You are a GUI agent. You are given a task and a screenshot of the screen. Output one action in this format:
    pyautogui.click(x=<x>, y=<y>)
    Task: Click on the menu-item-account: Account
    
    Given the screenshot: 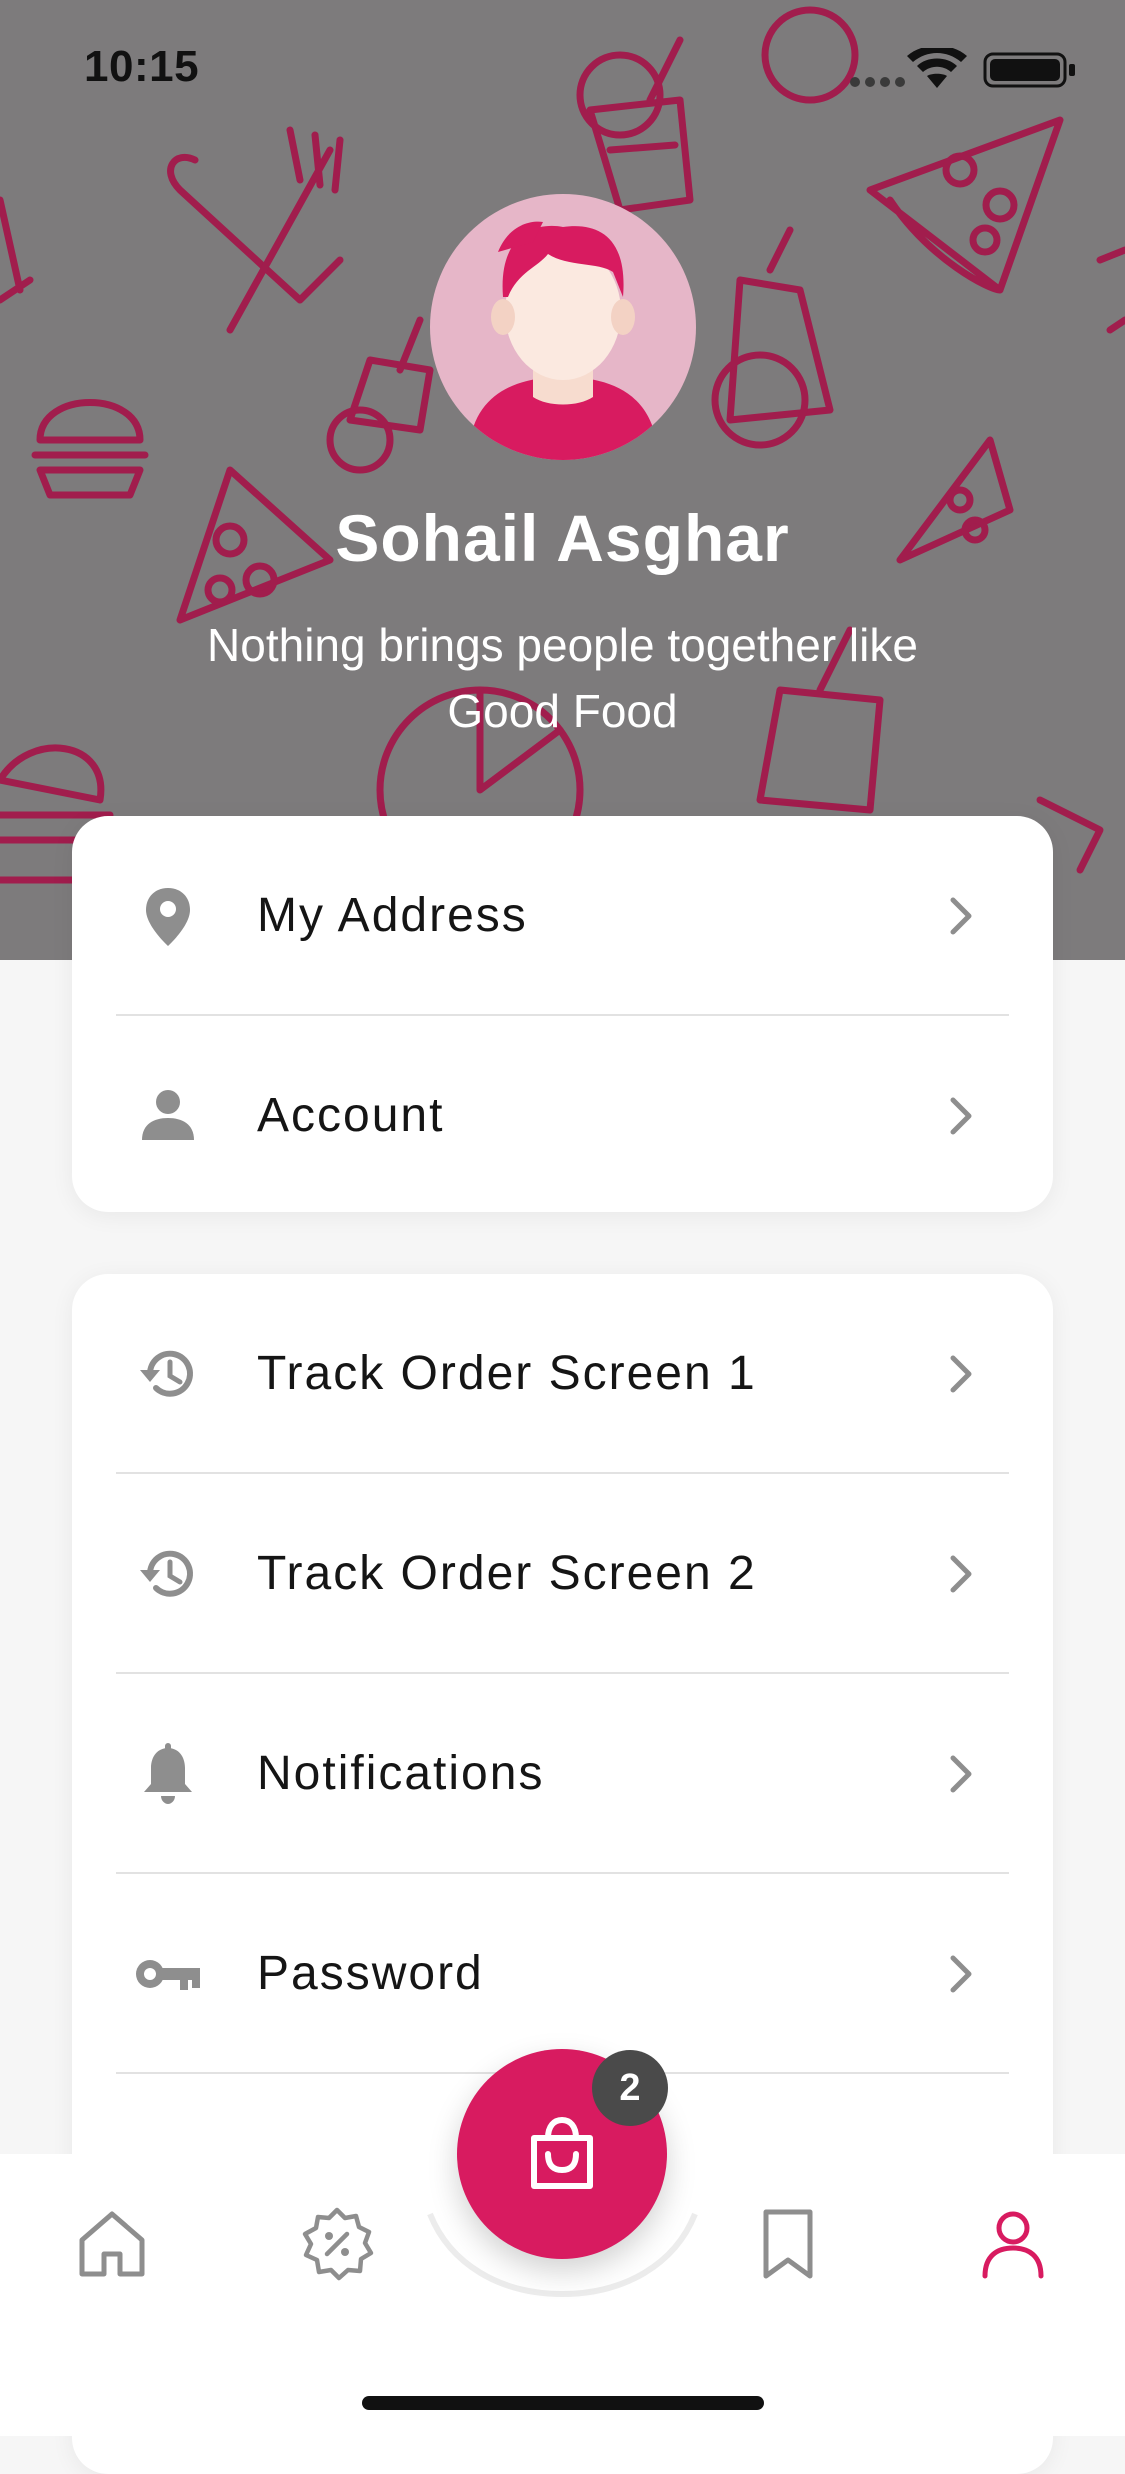 What is the action you would take?
    pyautogui.click(x=562, y=1116)
    